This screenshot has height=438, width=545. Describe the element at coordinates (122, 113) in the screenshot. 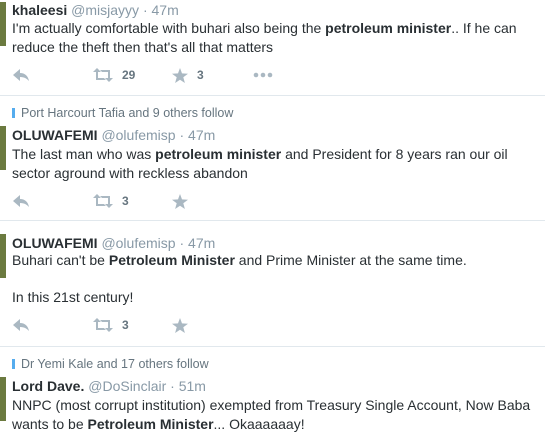

I see `social-context: Port Harcourt Tafia and 9 others follow` at that location.